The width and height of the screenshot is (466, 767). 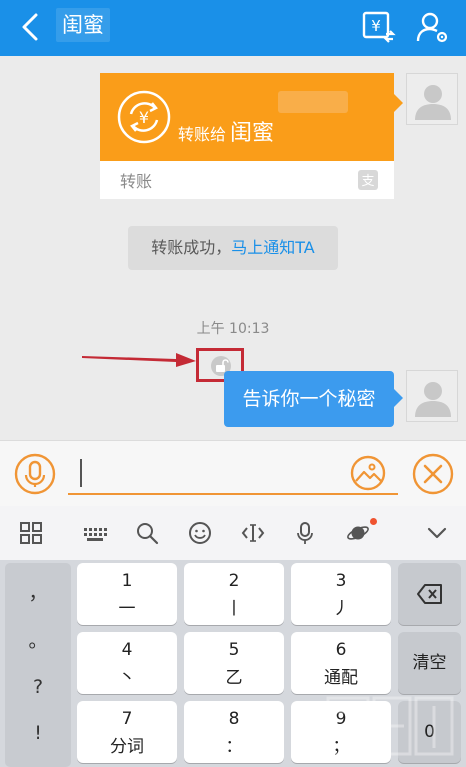 I want to click on input-bar, so click(x=233, y=473).